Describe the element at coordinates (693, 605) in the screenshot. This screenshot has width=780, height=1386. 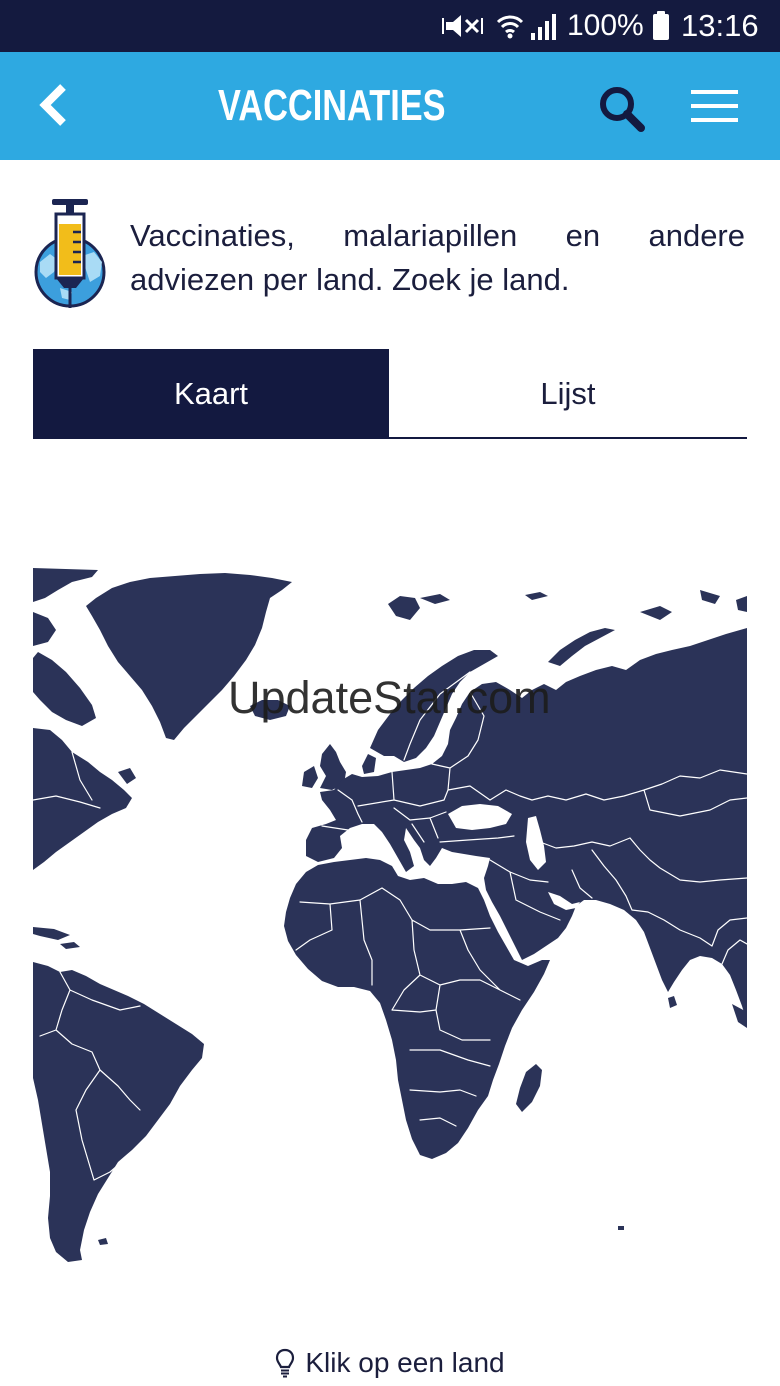
I see `arctic-islands-east` at that location.